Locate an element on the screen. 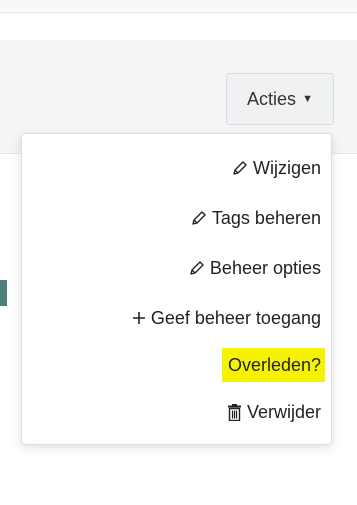 This screenshot has height=505, width=357. actions-dropdown-button: Acties ▼ is located at coordinates (280, 99).